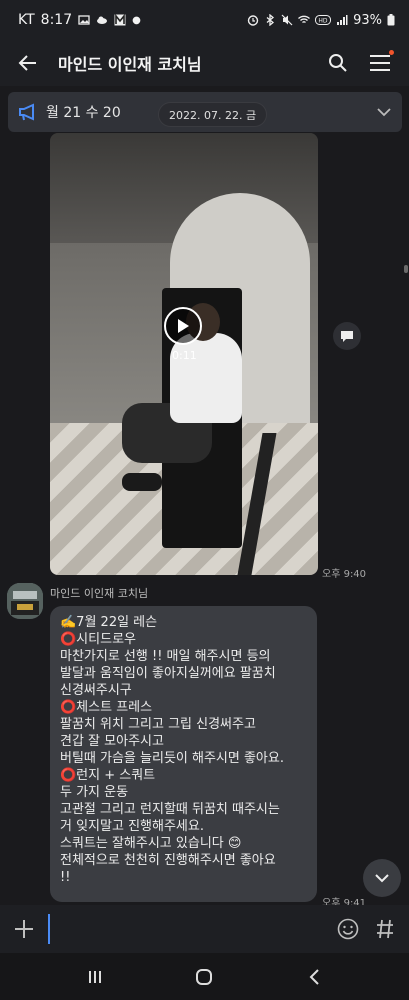 The height and width of the screenshot is (1000, 409). I want to click on hashtag-button, so click(385, 929).